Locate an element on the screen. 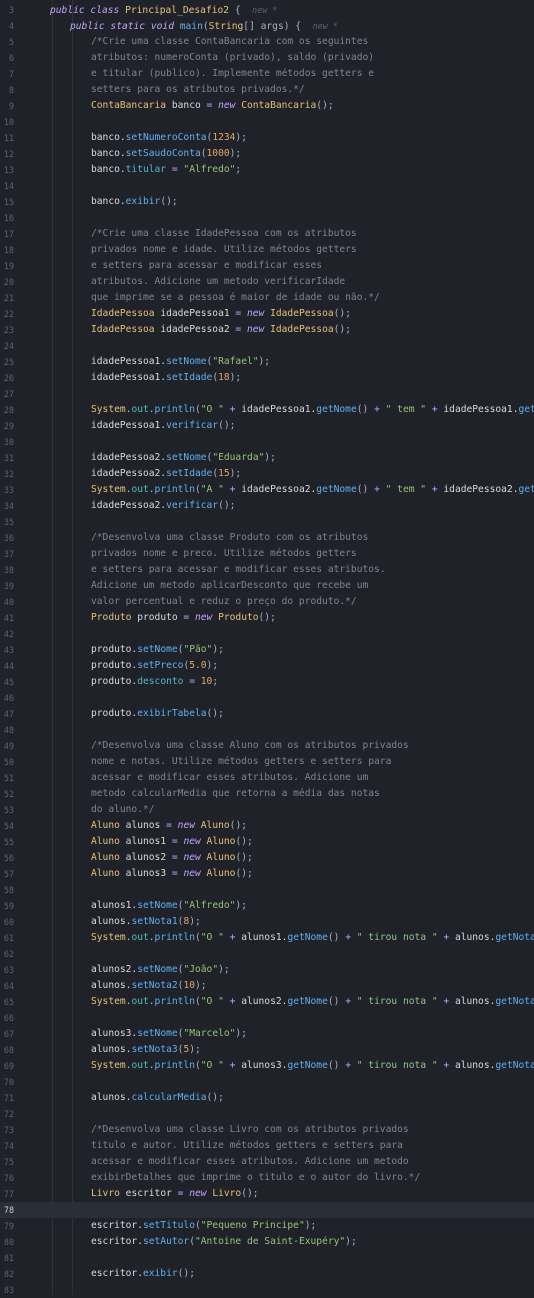 This screenshot has height=1298, width=534. code-line: 32 idadePessoa2.setIdade(15); is located at coordinates (267, 474).